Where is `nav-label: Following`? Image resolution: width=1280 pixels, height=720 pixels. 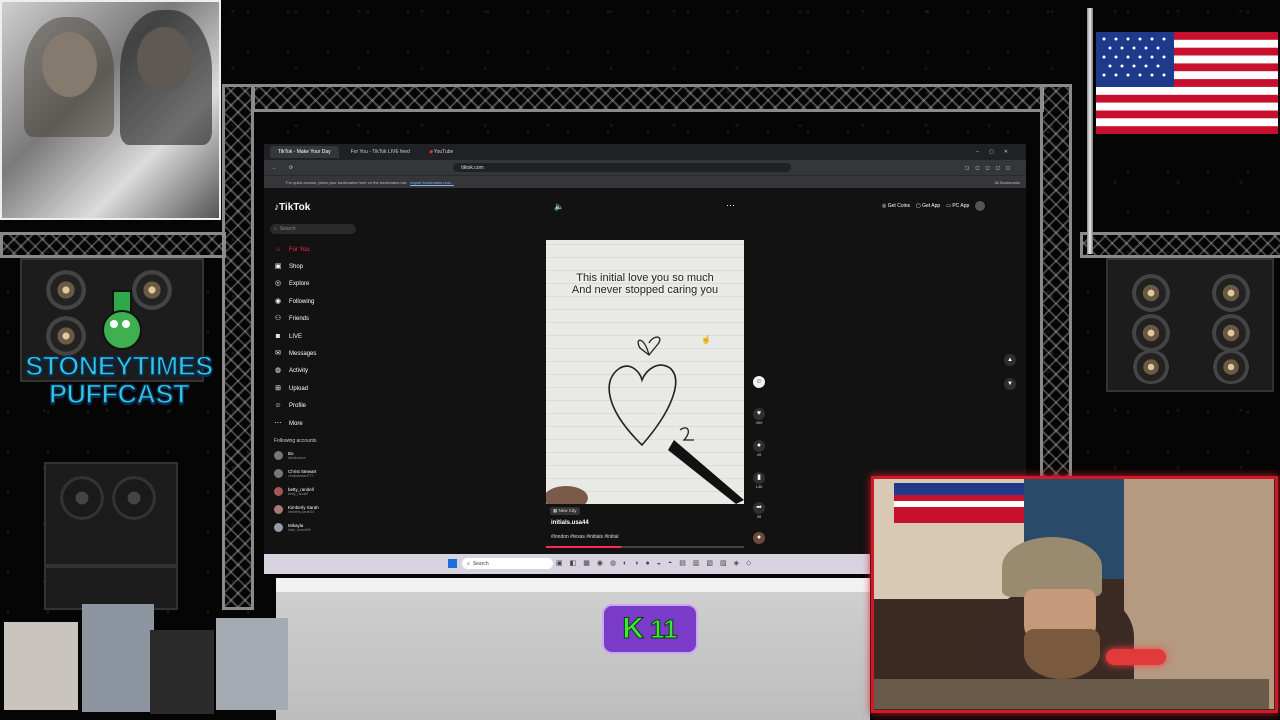
nav-label: Following is located at coordinates (302, 301).